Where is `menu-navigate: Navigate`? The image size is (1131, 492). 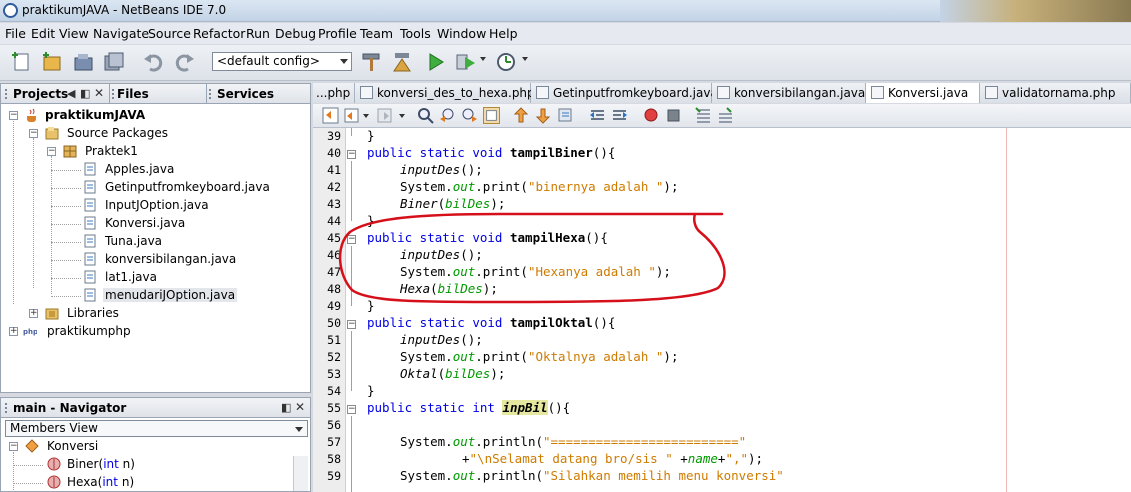
menu-navigate: Navigate is located at coordinates (121, 33).